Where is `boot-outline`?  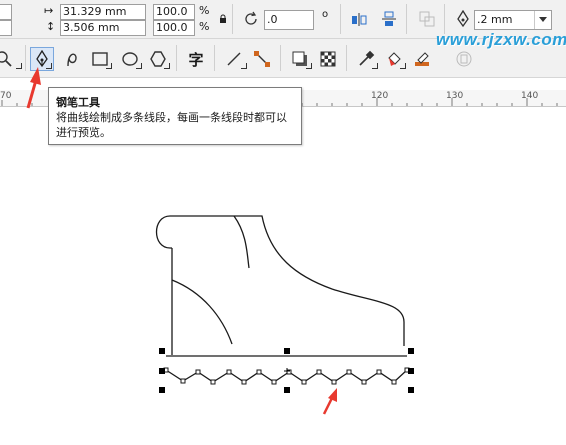
boot-outline is located at coordinates (281, 286).